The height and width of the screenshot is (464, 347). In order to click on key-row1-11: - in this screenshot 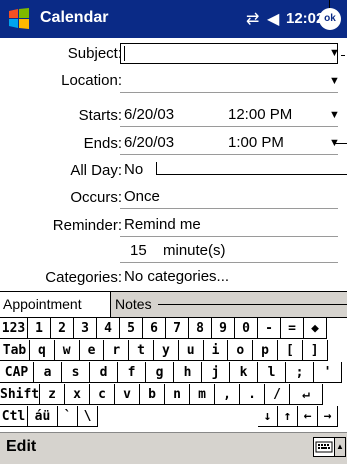, I will do `click(269, 328)`.